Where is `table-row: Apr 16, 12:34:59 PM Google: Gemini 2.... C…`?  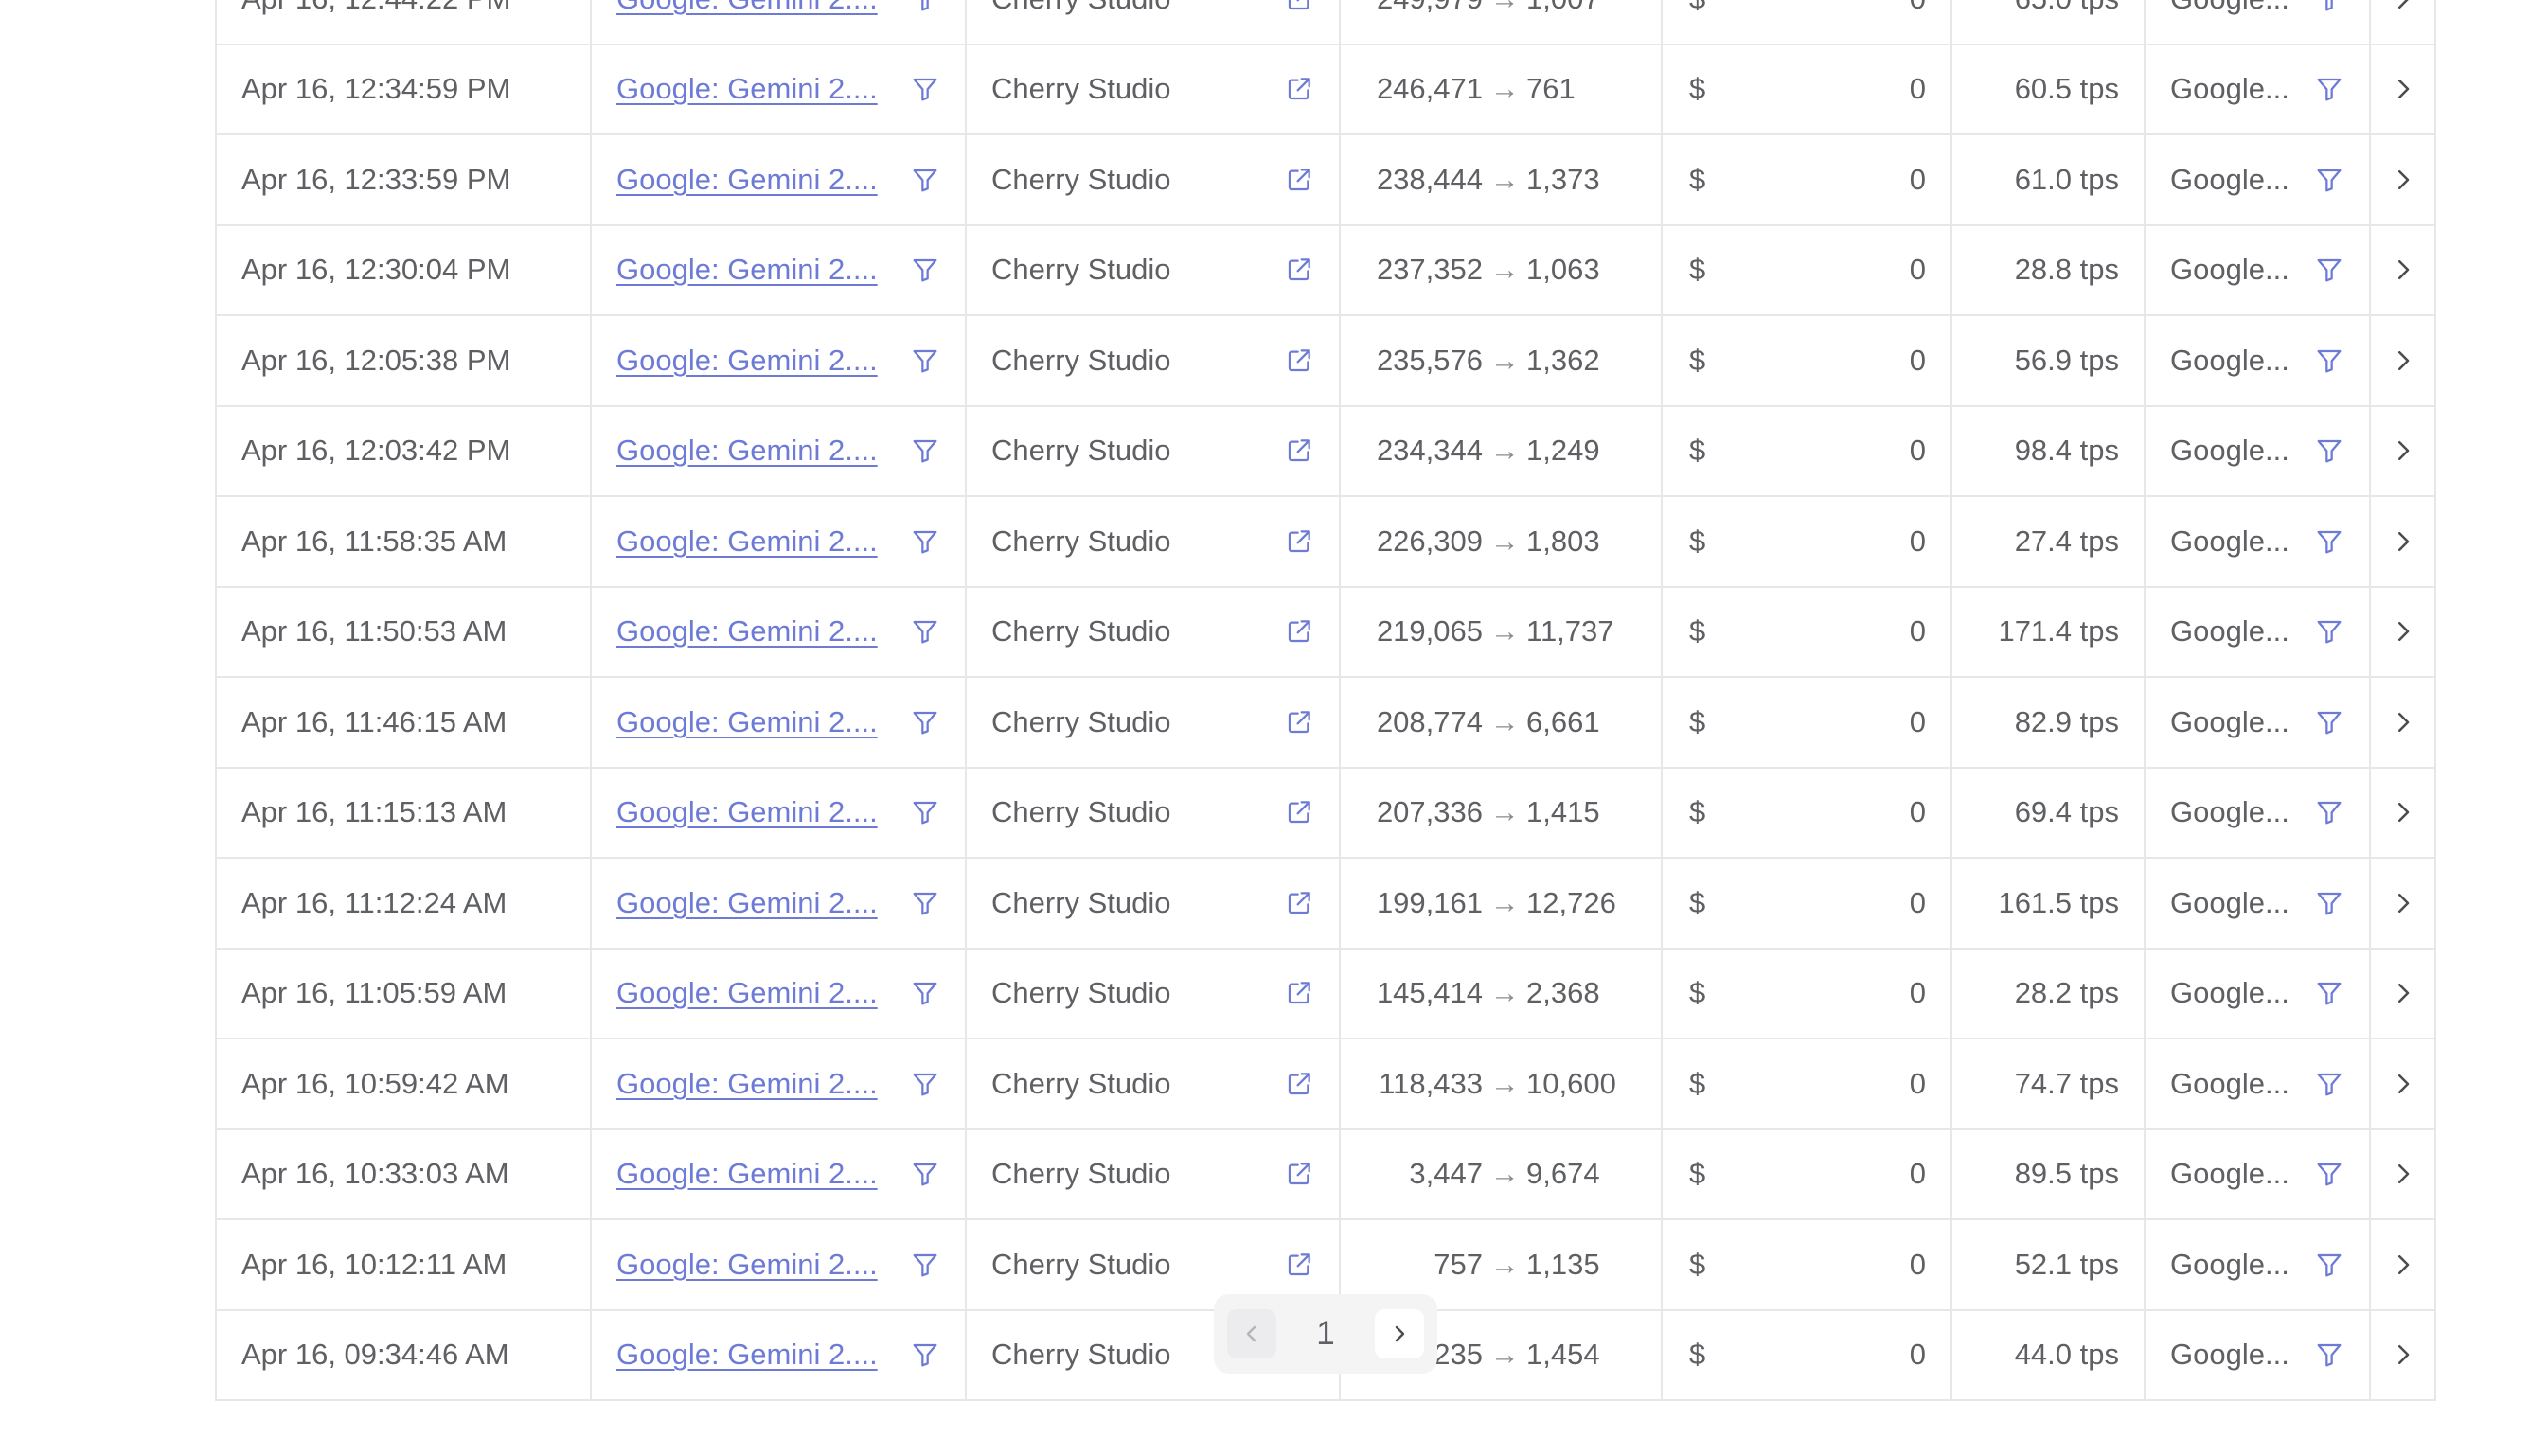 table-row: Apr 16, 12:34:59 PM Google: Gemini 2.... C… is located at coordinates (1325, 90).